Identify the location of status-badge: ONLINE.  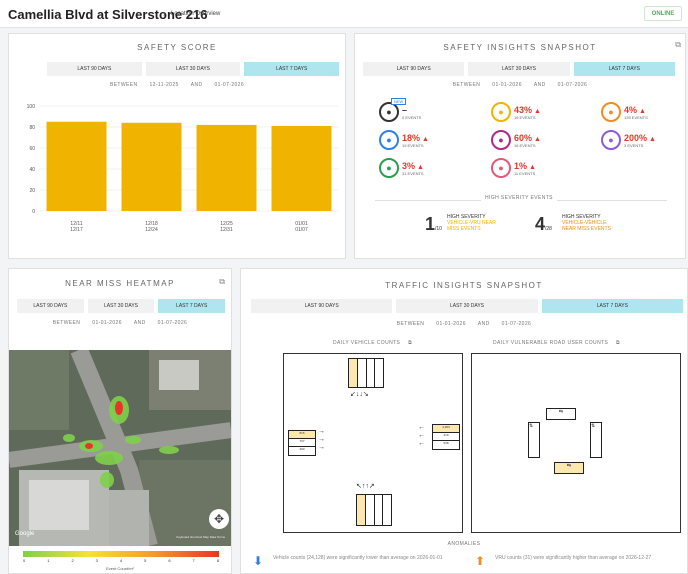
(663, 13).